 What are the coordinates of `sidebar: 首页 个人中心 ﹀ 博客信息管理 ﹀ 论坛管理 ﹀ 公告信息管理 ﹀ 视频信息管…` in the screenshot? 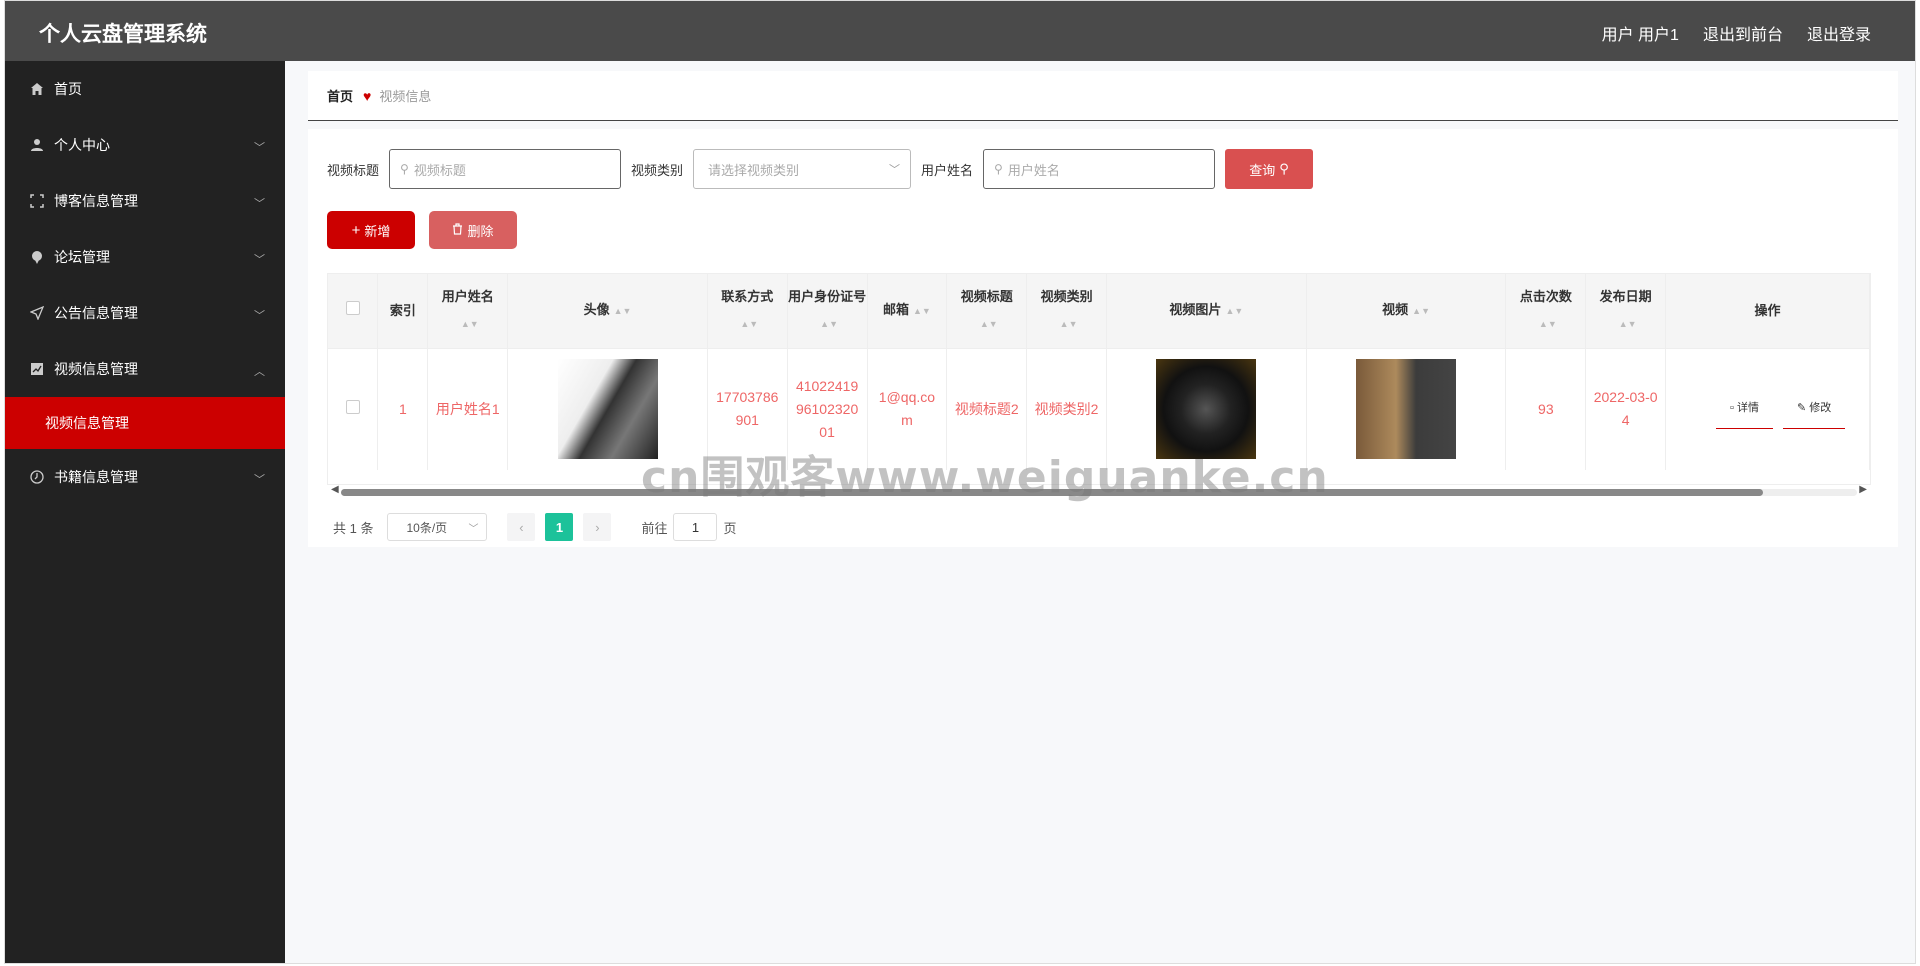 It's located at (145, 512).